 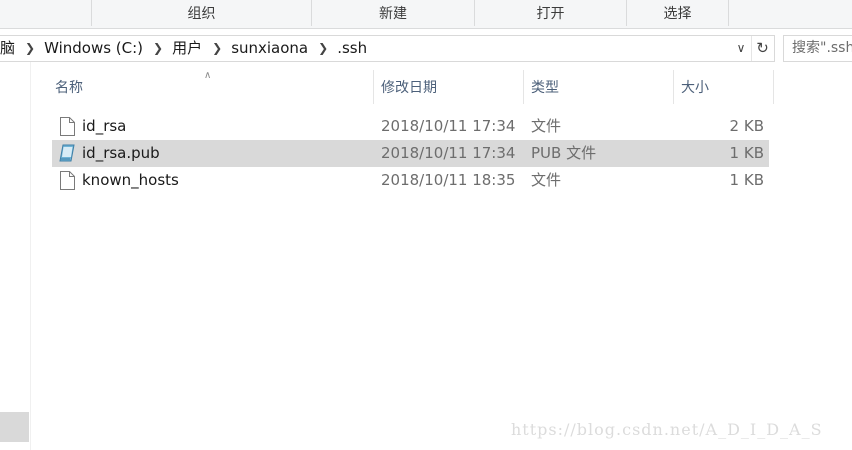 What do you see at coordinates (550, 14) in the screenshot?
I see `ribbon-group-open: 打开` at bounding box center [550, 14].